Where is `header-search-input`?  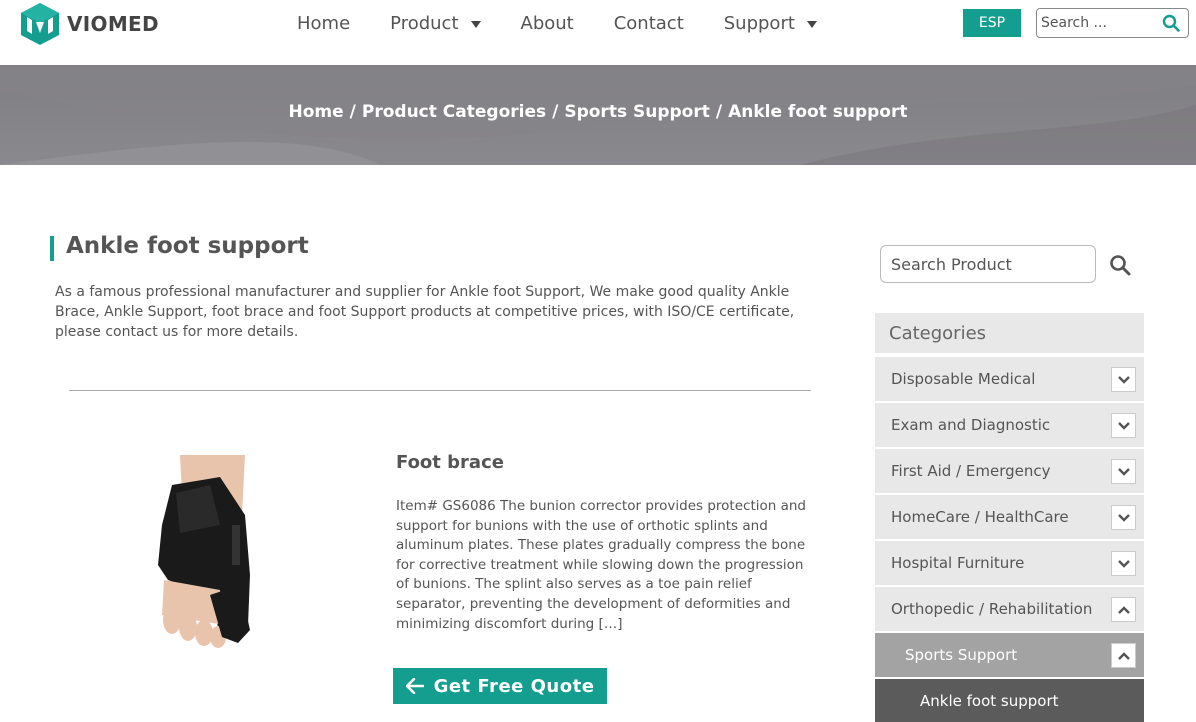
header-search-input is located at coordinates (1096, 23).